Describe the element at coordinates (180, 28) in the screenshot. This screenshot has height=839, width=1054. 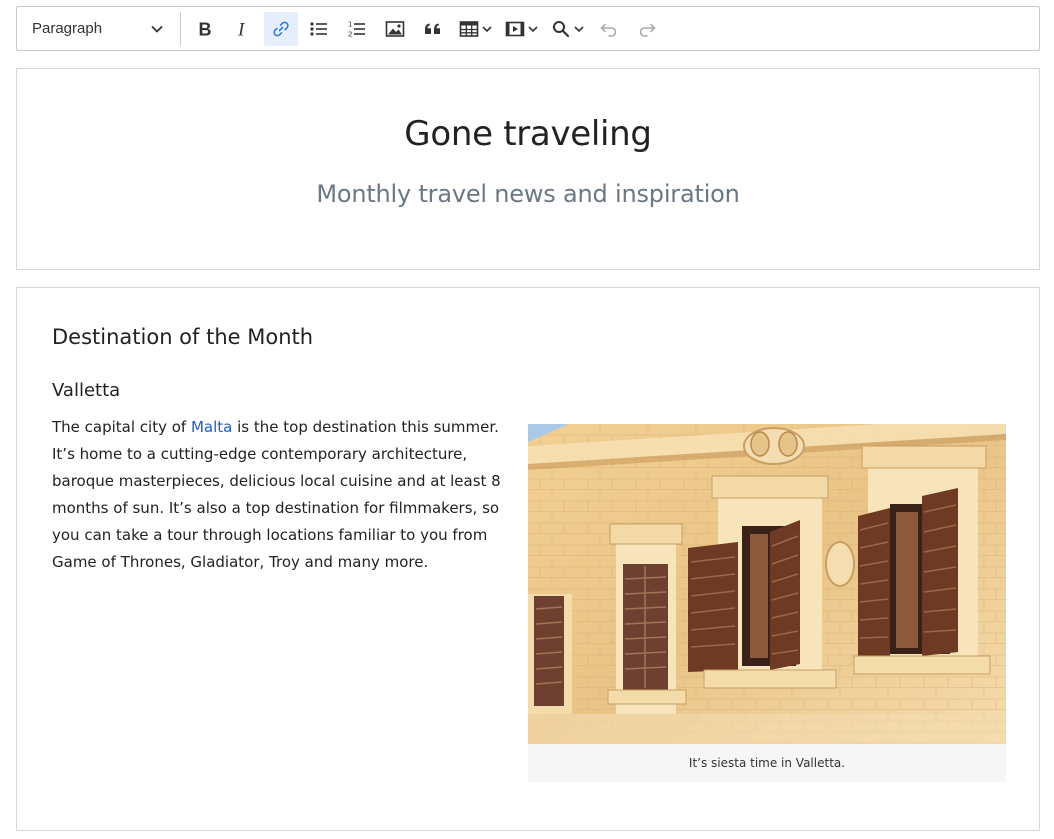
I see `toolbar-separator` at that location.